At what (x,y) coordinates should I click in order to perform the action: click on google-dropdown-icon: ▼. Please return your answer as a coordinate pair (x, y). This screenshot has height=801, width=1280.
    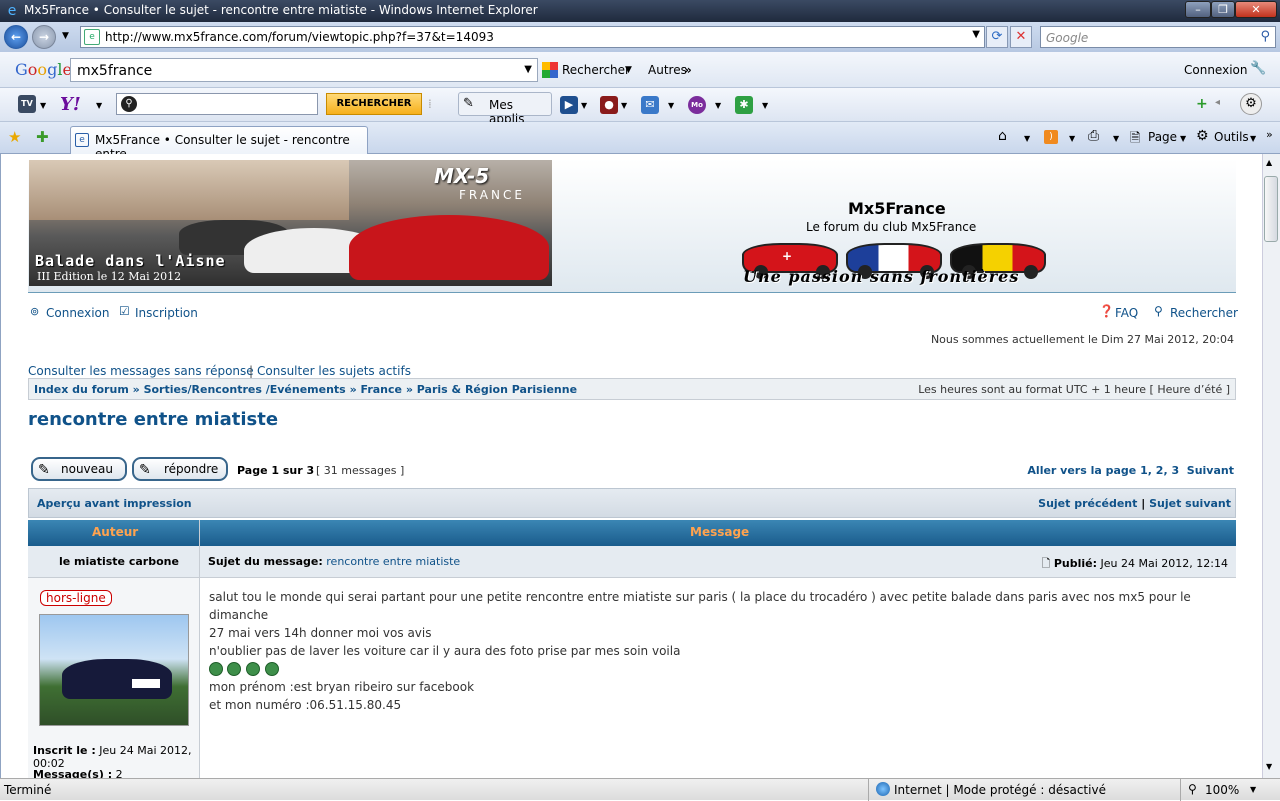
    Looking at the image, I should click on (528, 69).